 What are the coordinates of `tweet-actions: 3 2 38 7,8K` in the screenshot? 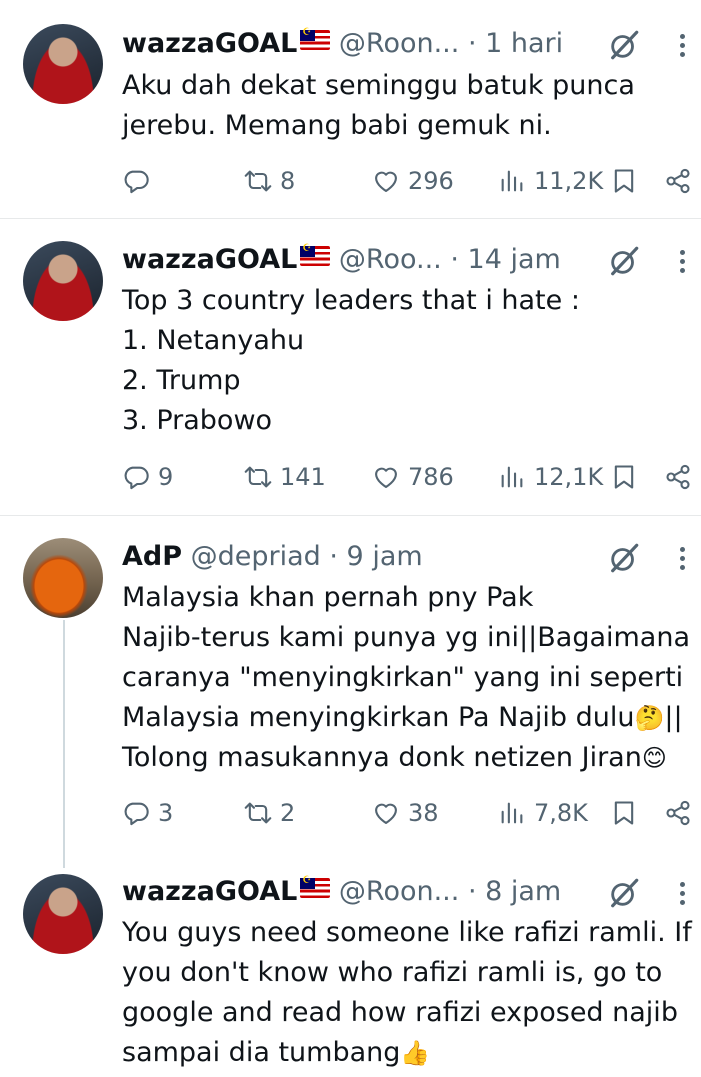 It's located at (411, 813).